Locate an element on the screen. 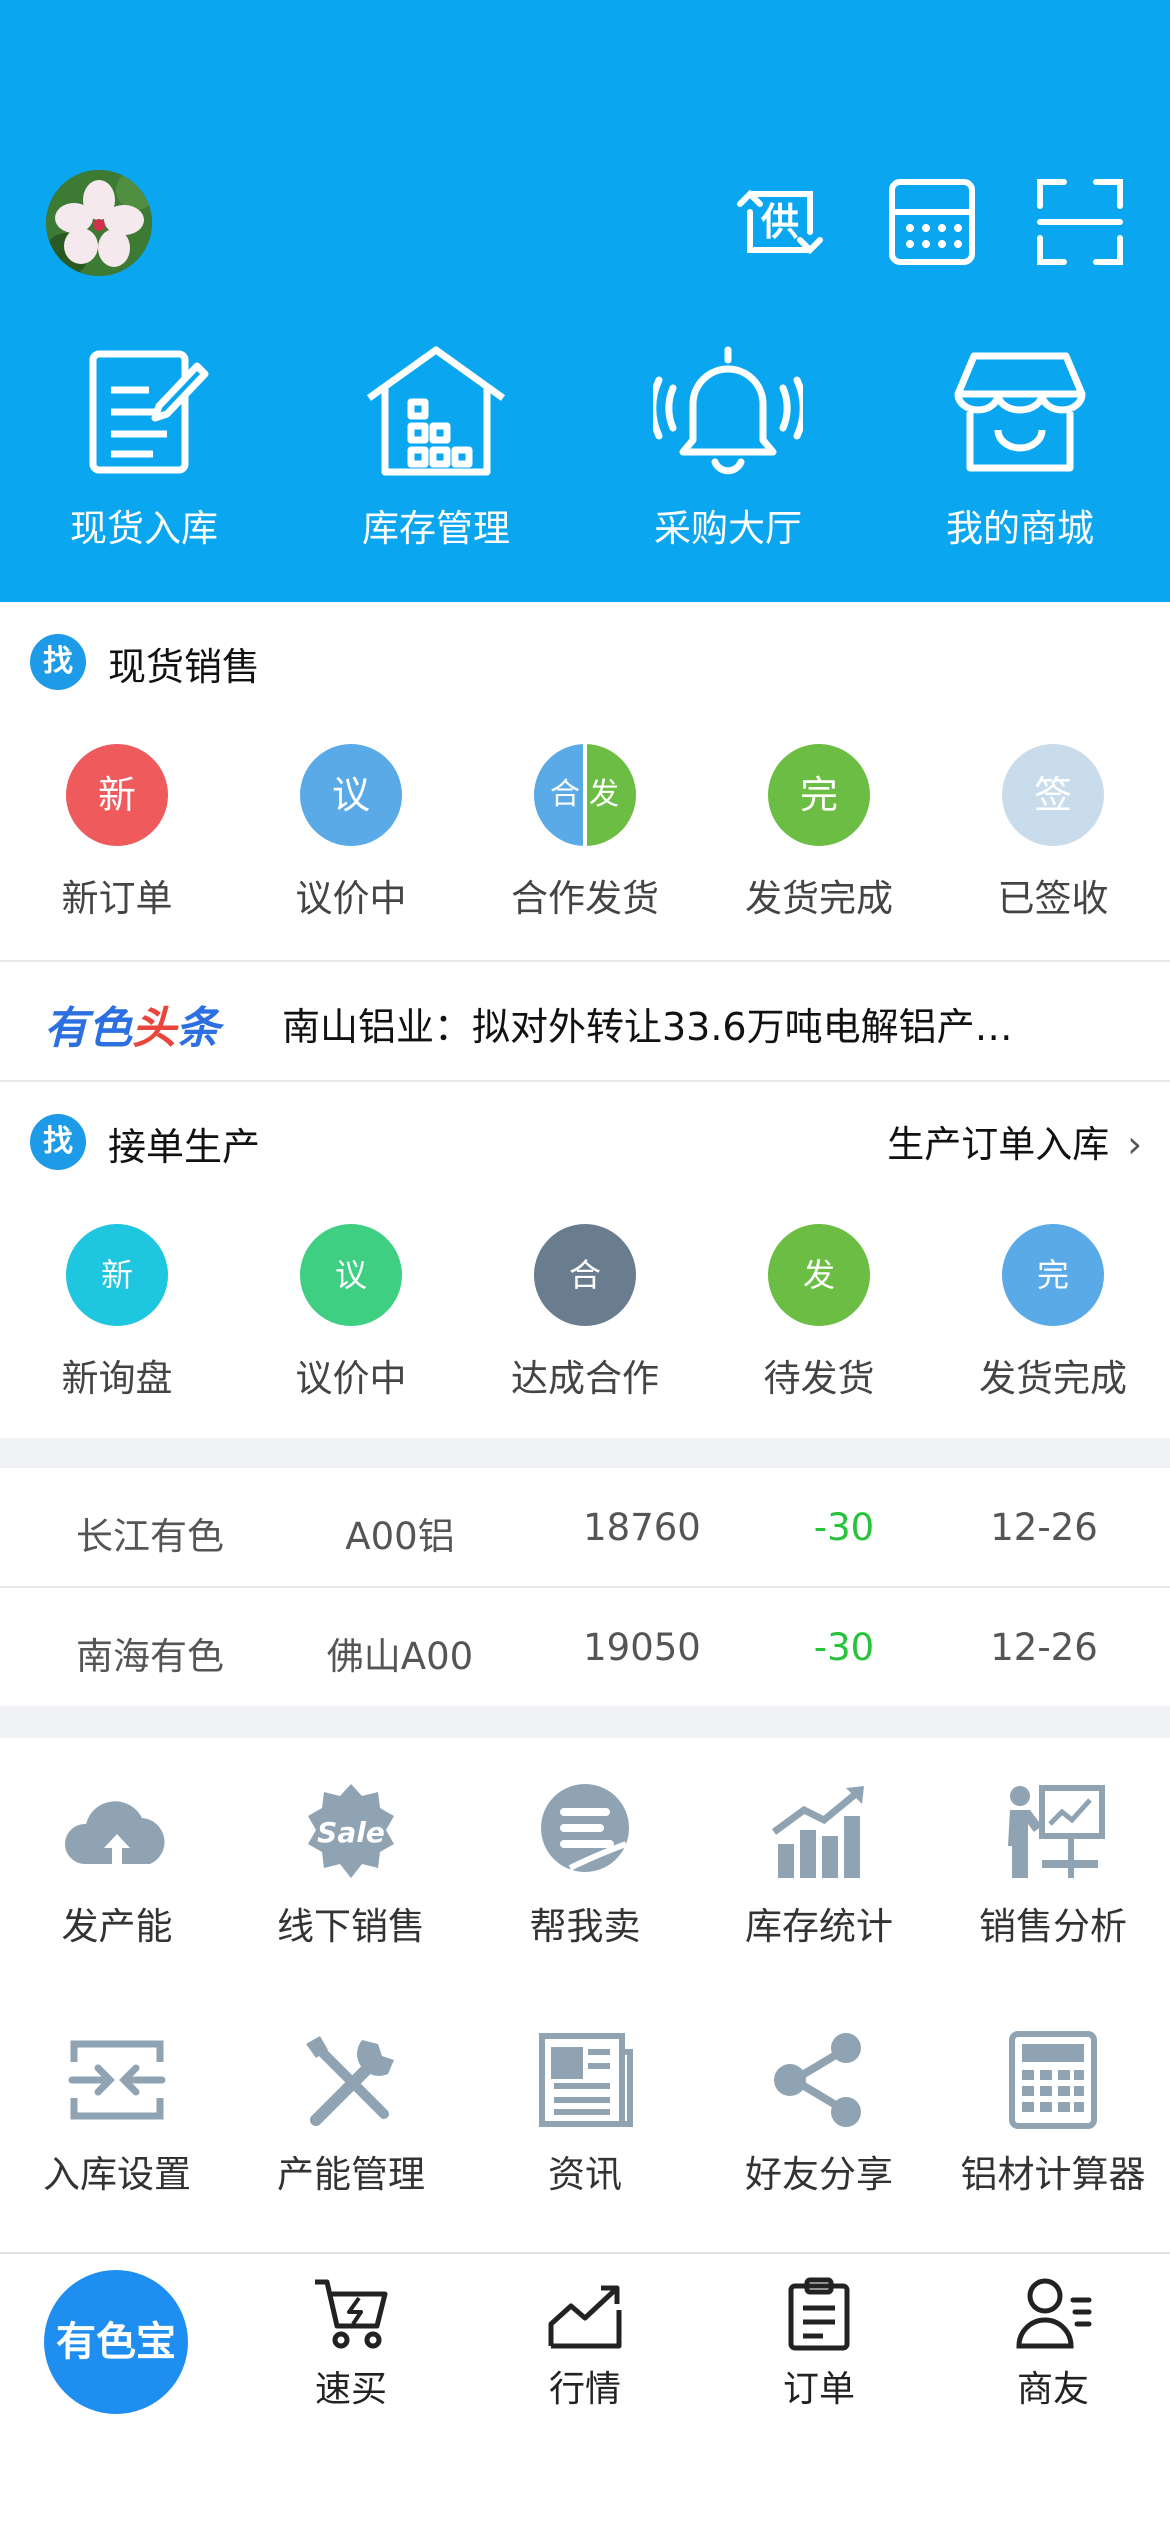 The height and width of the screenshot is (2532, 1170). tool-inventory-stats: 库存统计 is located at coordinates (819, 1866).